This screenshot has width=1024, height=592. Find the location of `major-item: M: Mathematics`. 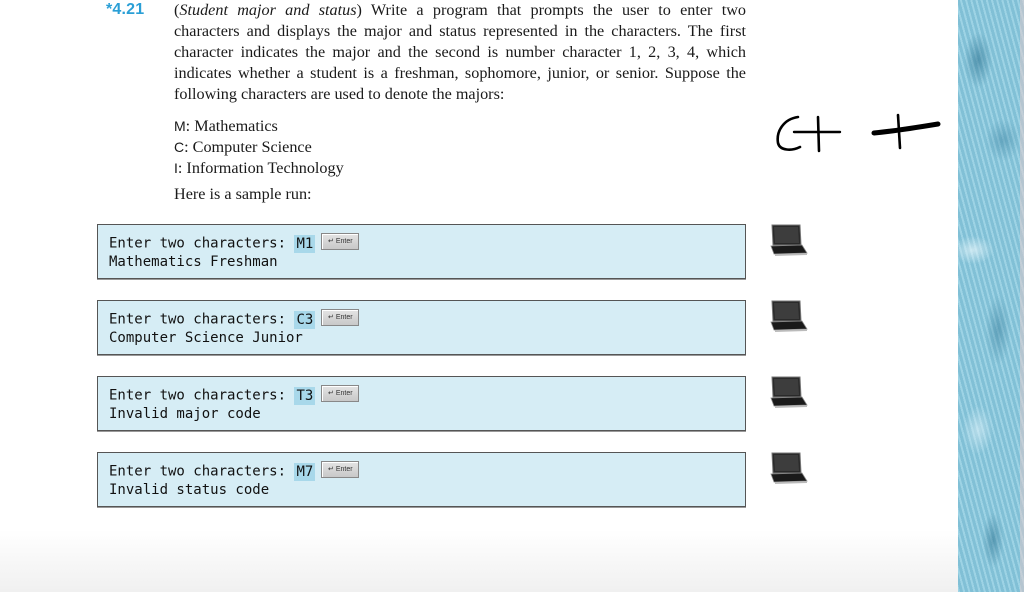

major-item: M: Mathematics is located at coordinates (259, 126).